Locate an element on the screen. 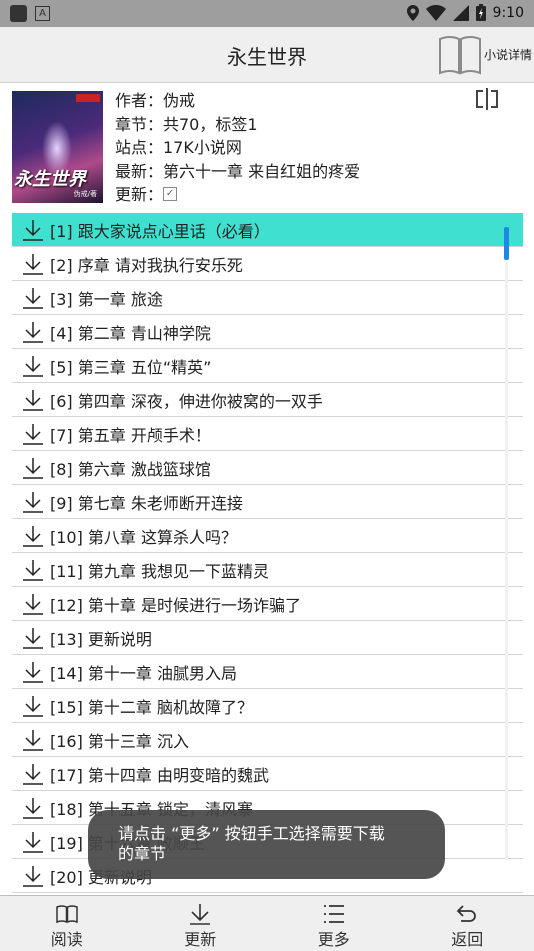 The height and width of the screenshot is (951, 534). chapter-label: [14] 第十一章 油腻男入局 is located at coordinates (143, 672).